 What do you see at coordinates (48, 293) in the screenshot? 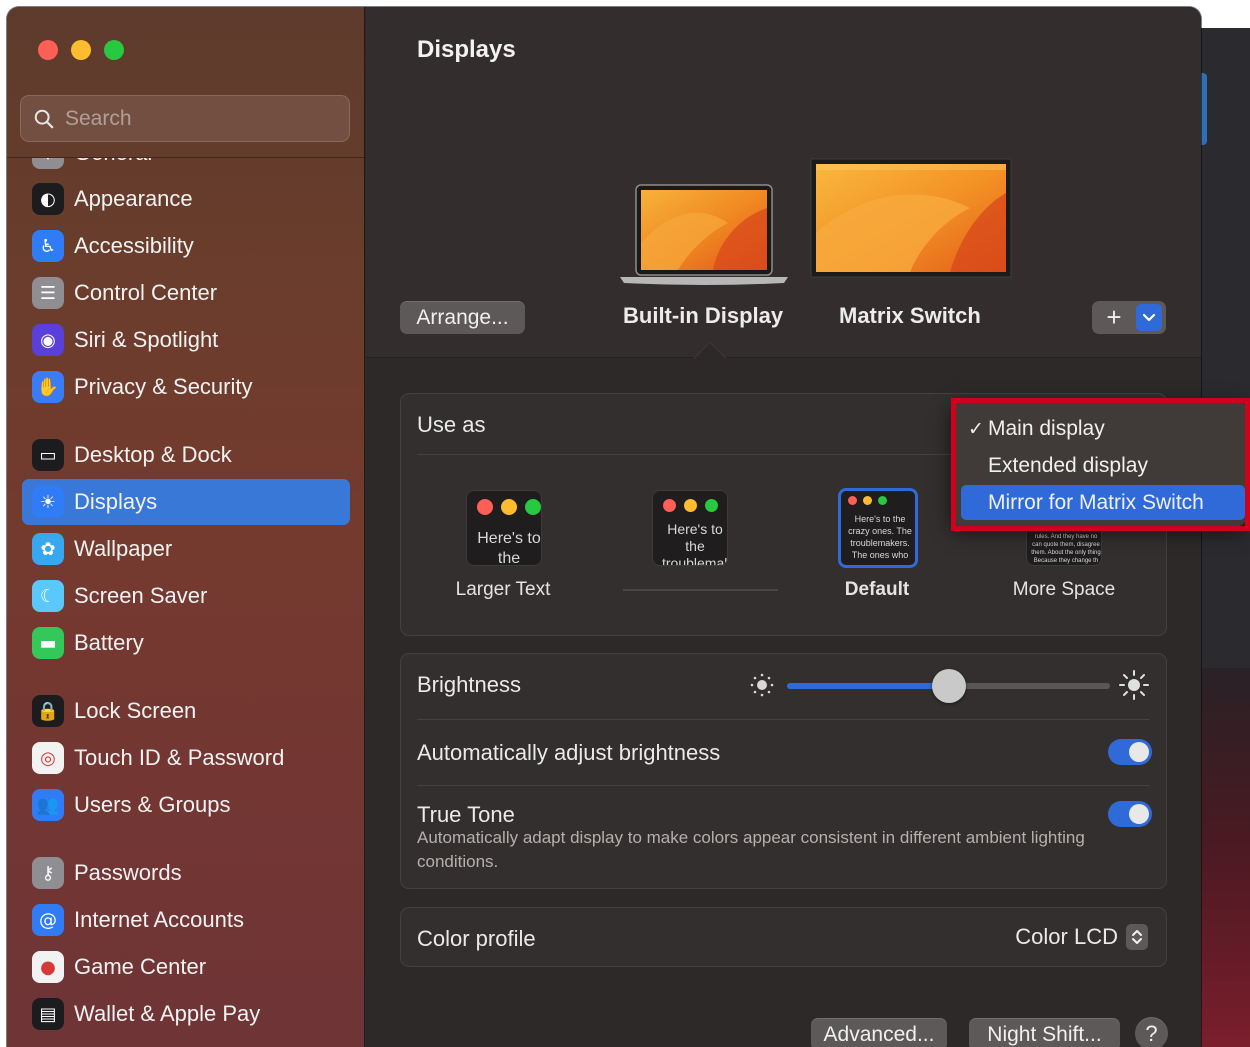
I see `control-center-icon: ☰` at bounding box center [48, 293].